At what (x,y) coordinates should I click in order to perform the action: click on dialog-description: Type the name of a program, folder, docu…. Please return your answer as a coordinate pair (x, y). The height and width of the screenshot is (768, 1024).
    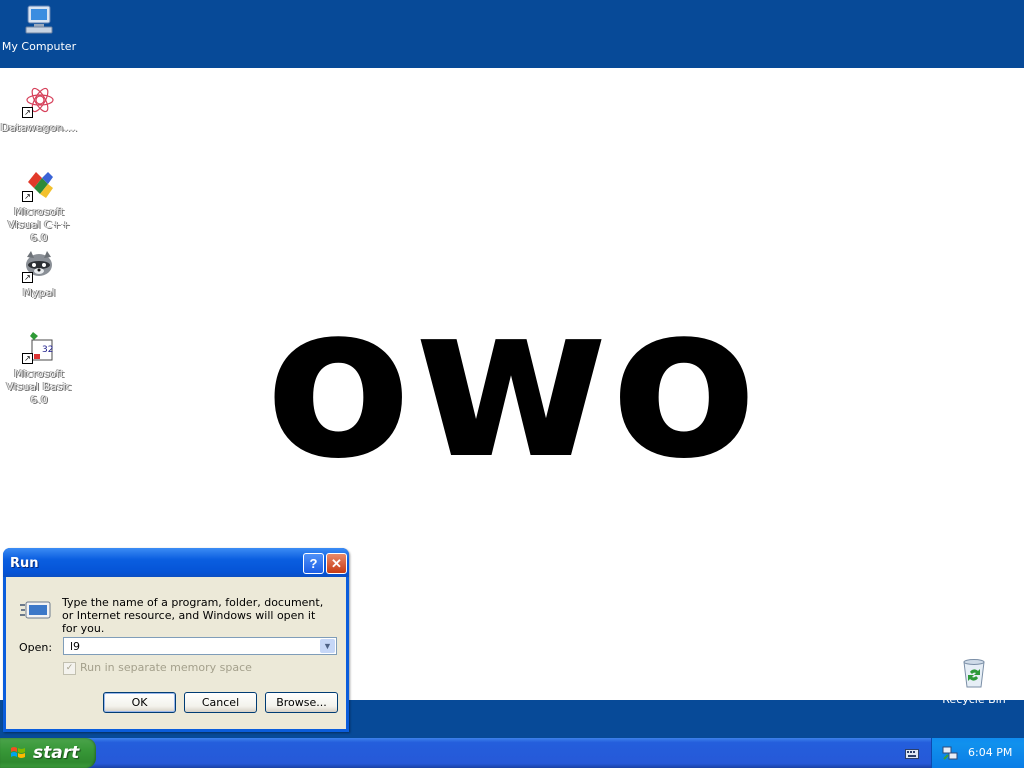
    Looking at the image, I should click on (193, 615).